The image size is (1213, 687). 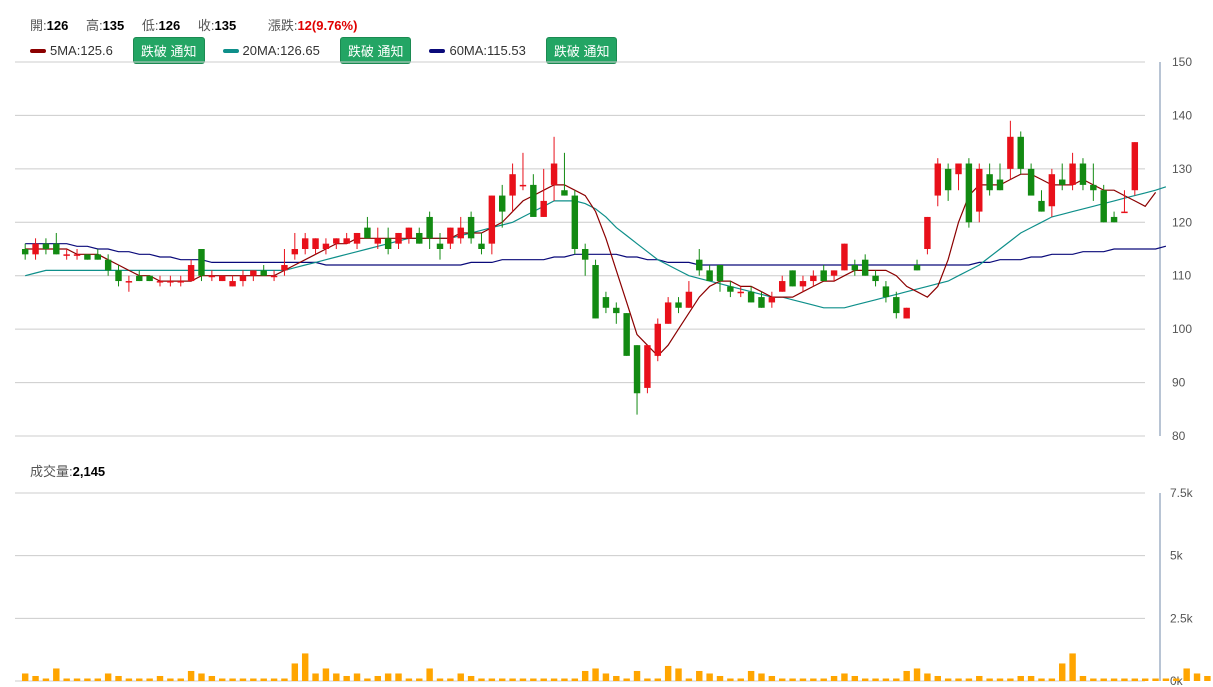 What do you see at coordinates (1182, 62) in the screenshot?
I see `price-tick-label: 150` at bounding box center [1182, 62].